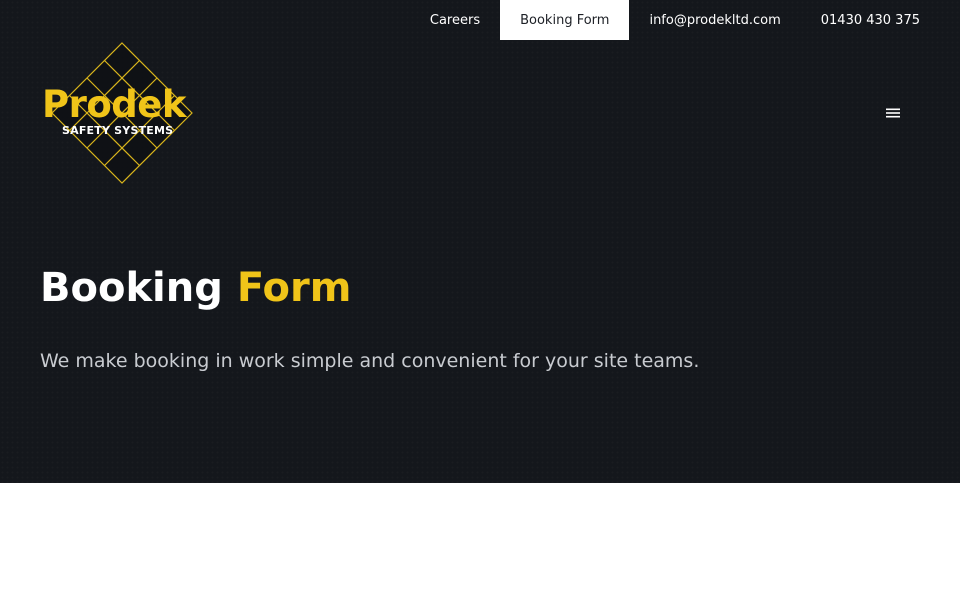  Describe the element at coordinates (870, 20) in the screenshot. I see `nav-phone-link: 01430 430 375` at that location.